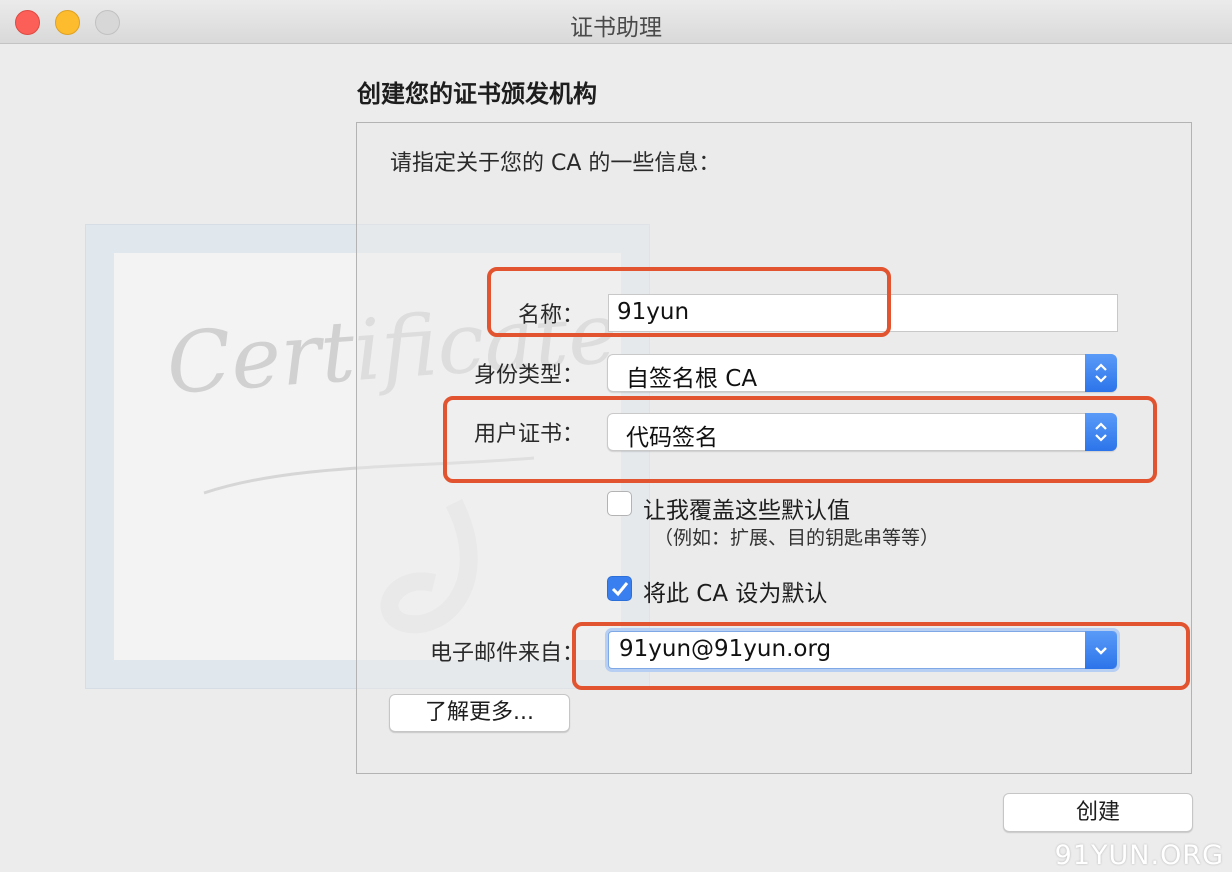 The image size is (1232, 872). Describe the element at coordinates (555, 163) in the screenshot. I see `intro-text: 请指定关于您的 CA 的一些信息：` at that location.